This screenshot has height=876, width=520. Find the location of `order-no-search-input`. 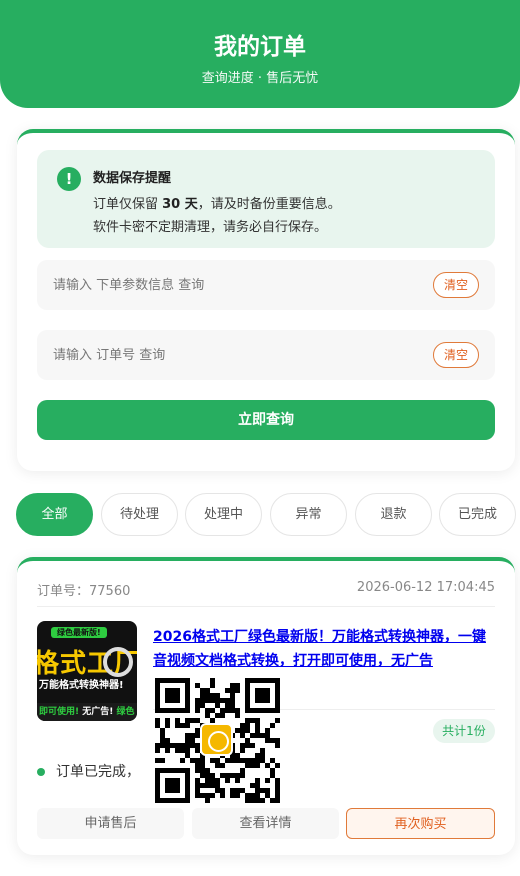

order-no-search-input is located at coordinates (233, 355).